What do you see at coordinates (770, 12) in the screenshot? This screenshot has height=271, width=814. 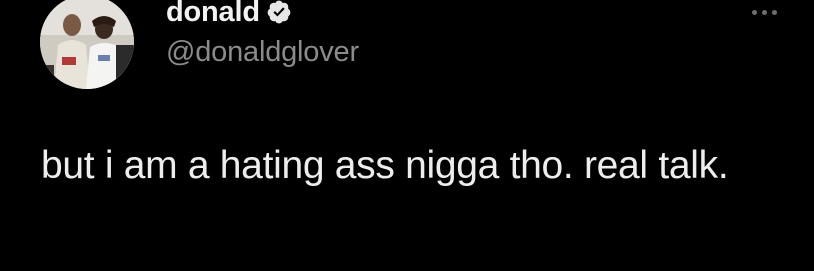 I see `ellipsis-icon` at bounding box center [770, 12].